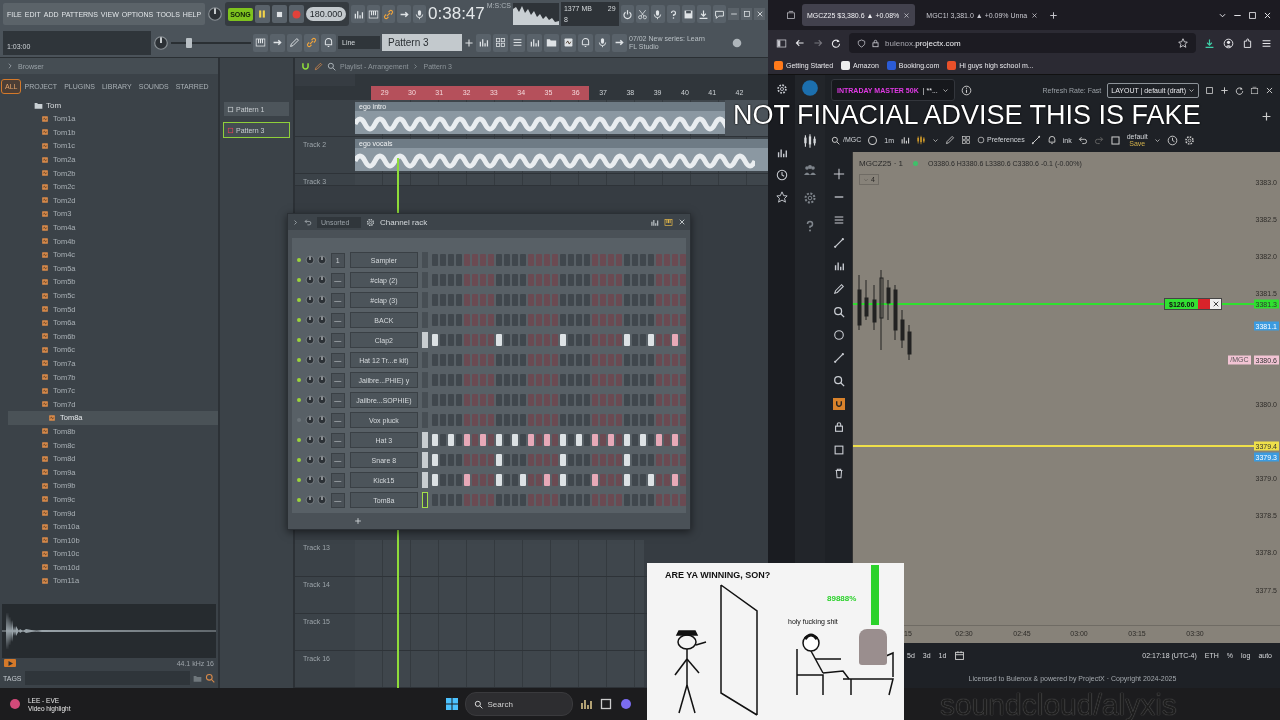 The height and width of the screenshot is (720, 1280). I want to click on overlay-caption: NOT FINACIAL ADVISE THIS IS FAKE, so click(967, 115).